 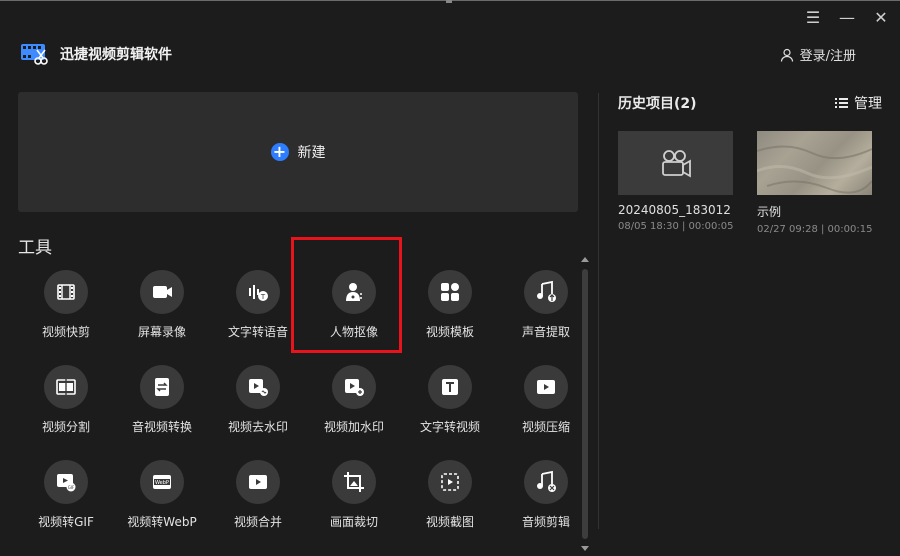 I want to click on tool-screen-record: 屏幕录像, so click(x=162, y=310).